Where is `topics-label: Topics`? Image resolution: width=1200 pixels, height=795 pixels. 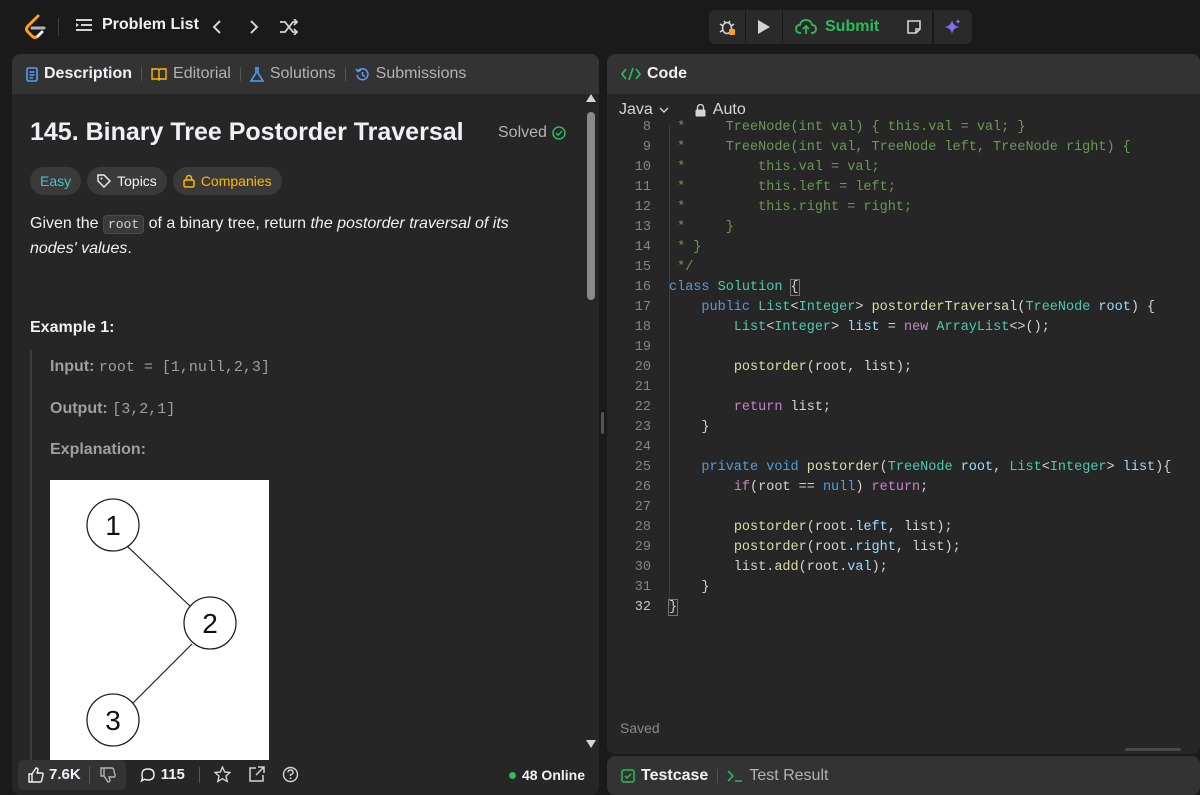
topics-label: Topics is located at coordinates (137, 181).